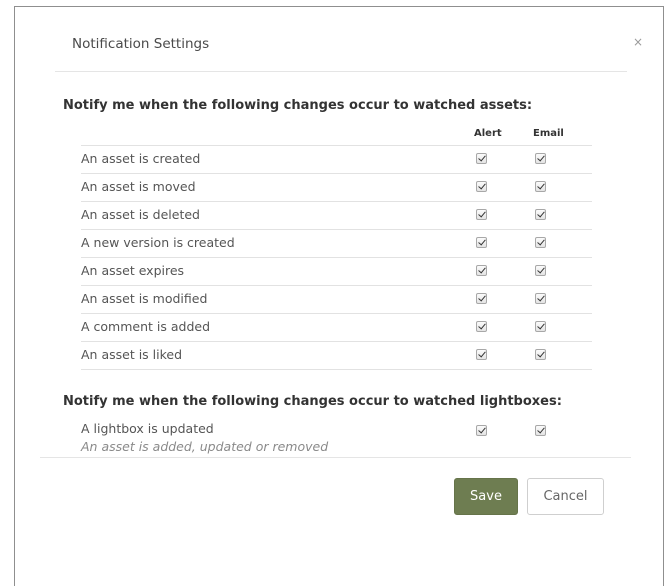 The width and height of the screenshot is (667, 586). I want to click on row-label: An asset is moved, so click(138, 186).